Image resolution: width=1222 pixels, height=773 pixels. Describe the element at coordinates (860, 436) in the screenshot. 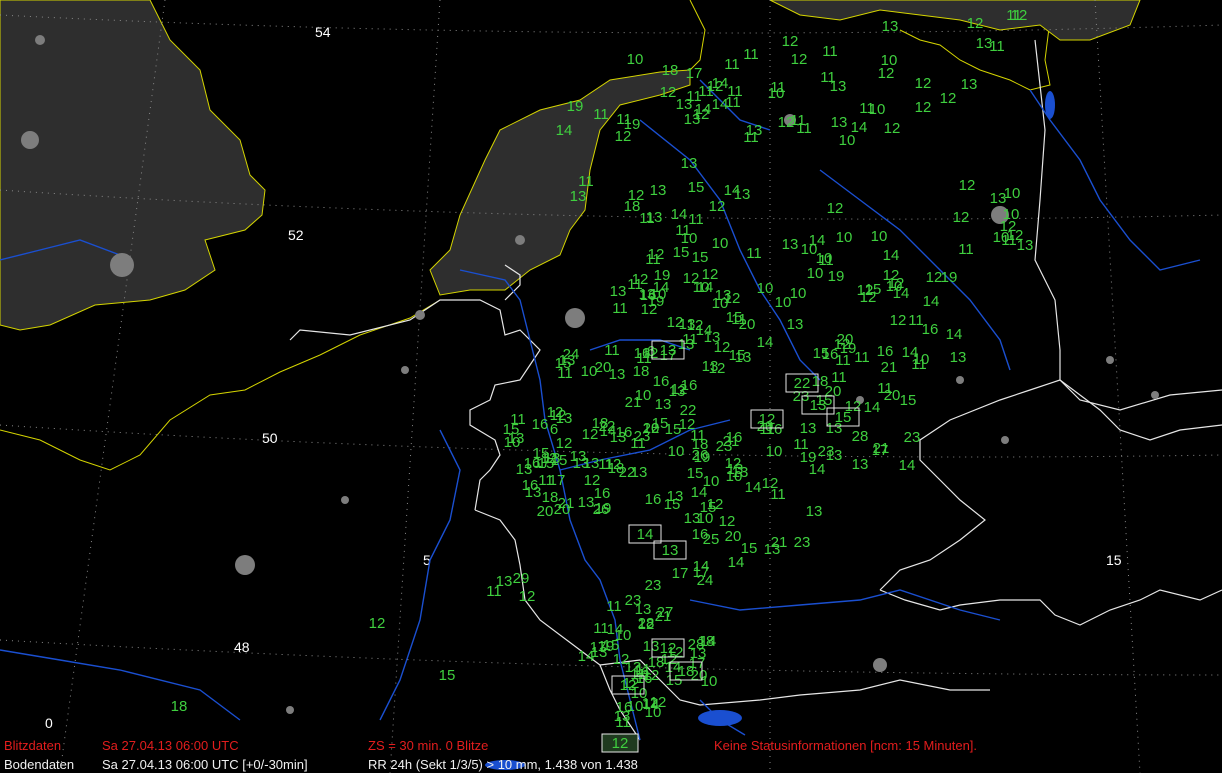

I see `precip-value-label: 28` at that location.